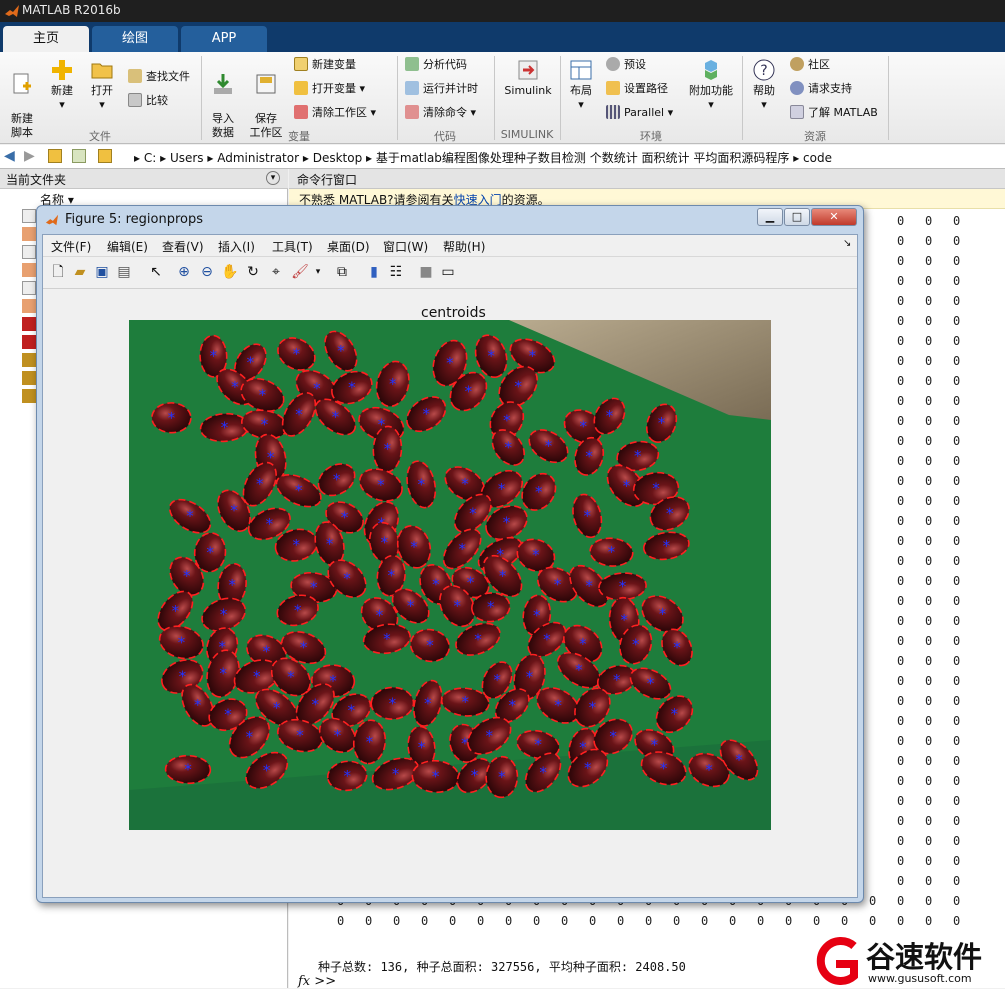 This screenshot has height=989, width=1005. Describe the element at coordinates (528, 78) in the screenshot. I see `simulink-button: Simulink` at that location.